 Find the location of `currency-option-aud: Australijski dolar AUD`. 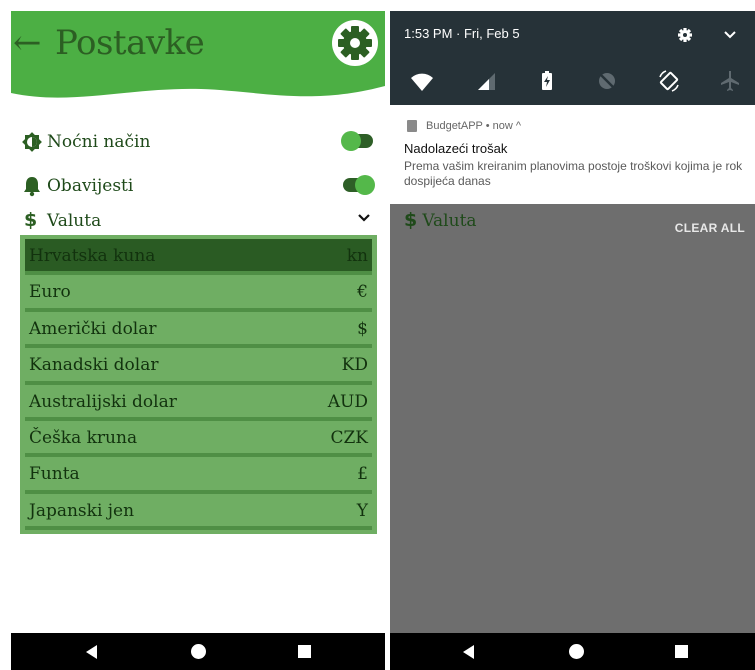

currency-option-aud: Australijski dolar AUD is located at coordinates (198, 403).